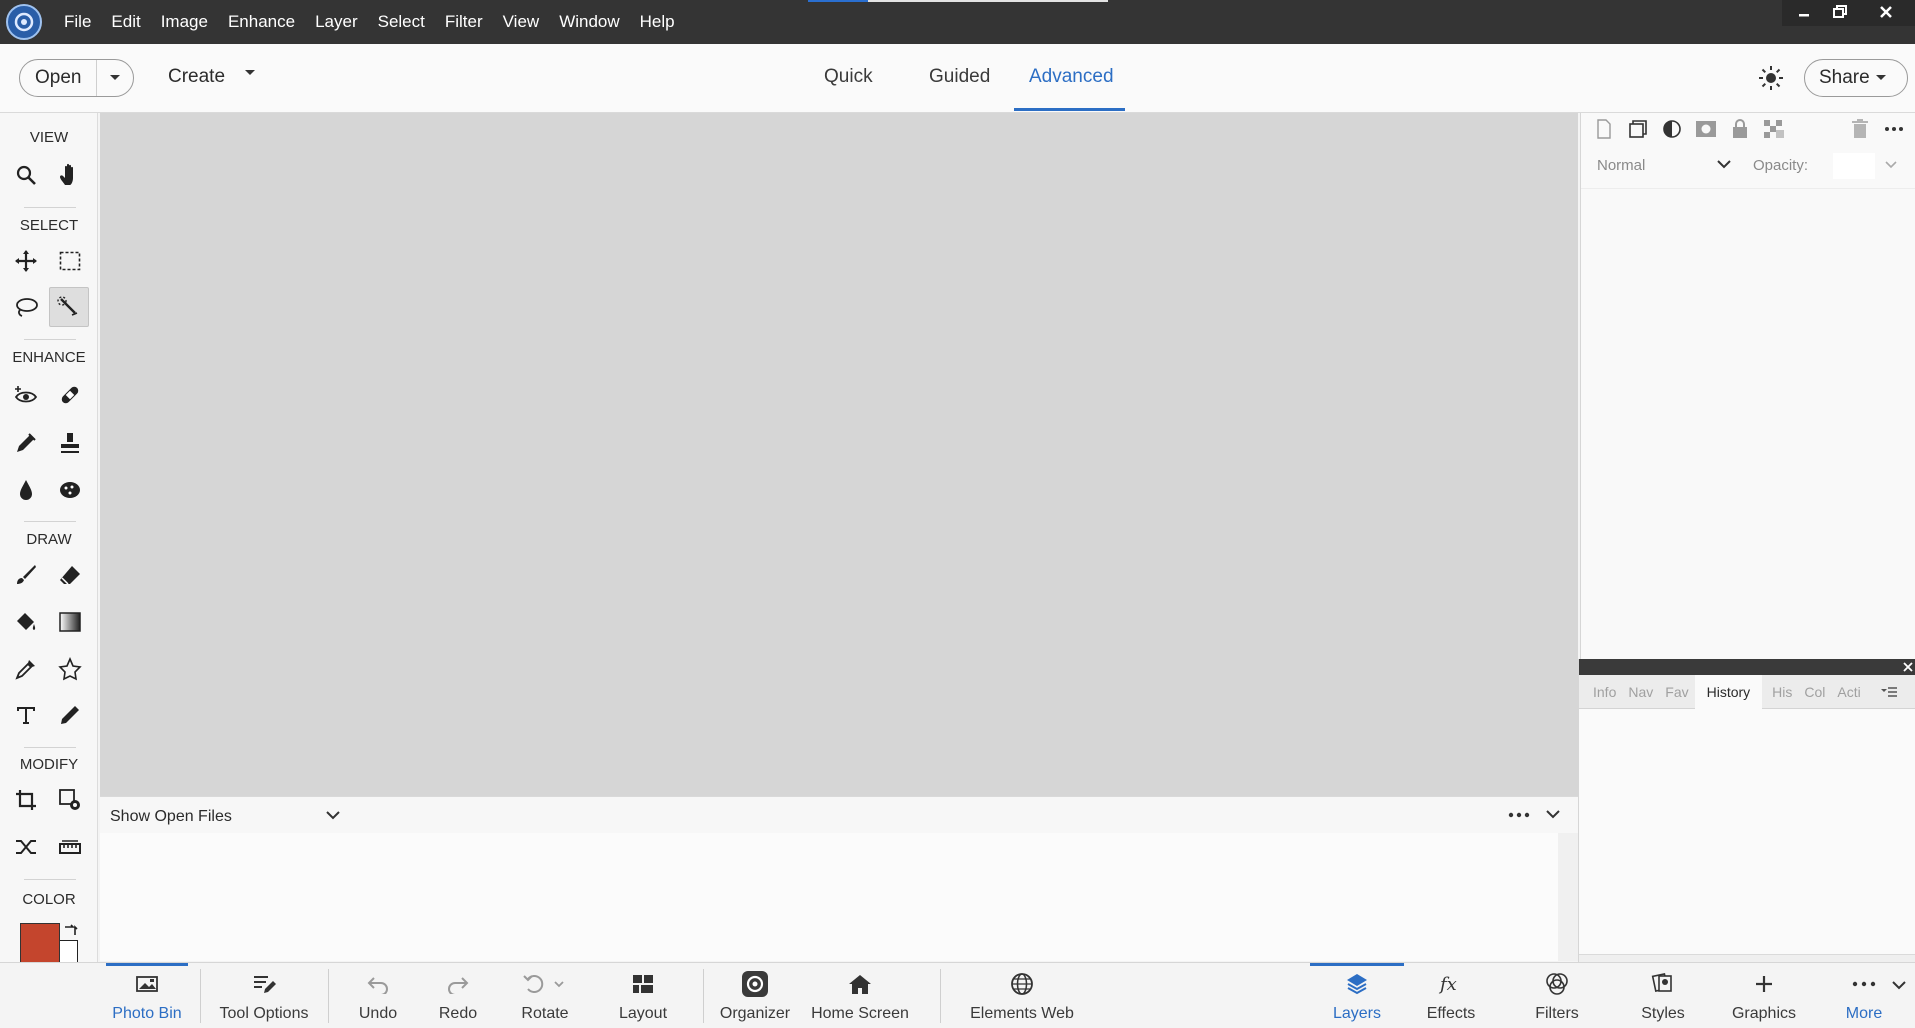 This screenshot has width=1915, height=1028. I want to click on open-button: Open, so click(58, 78).